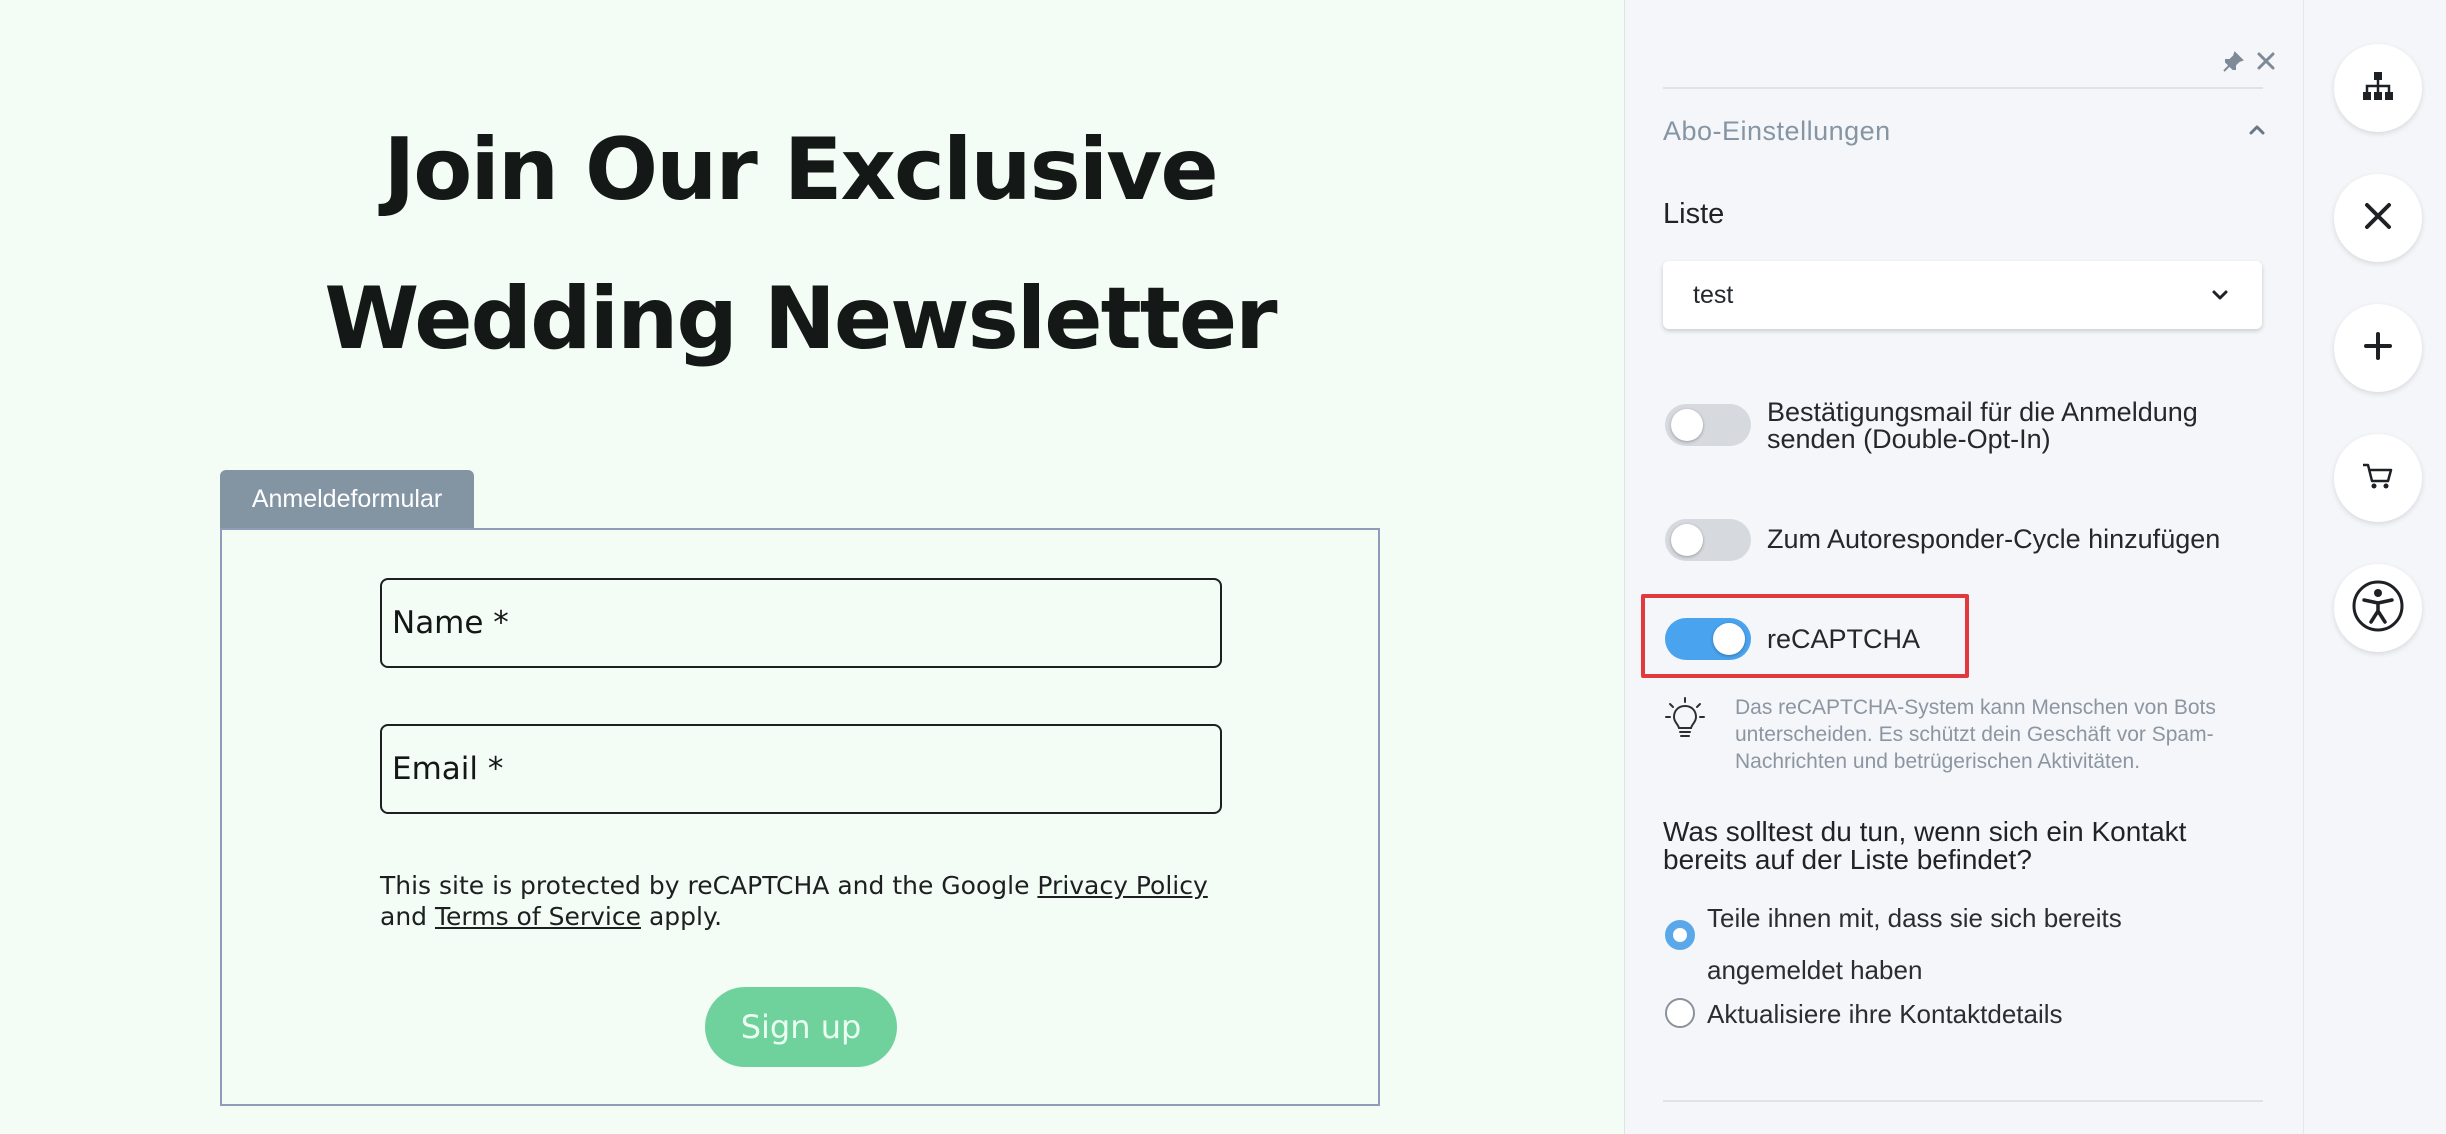 This screenshot has height=1134, width=2446. Describe the element at coordinates (801, 769) in the screenshot. I see `email-field: Email *` at that location.